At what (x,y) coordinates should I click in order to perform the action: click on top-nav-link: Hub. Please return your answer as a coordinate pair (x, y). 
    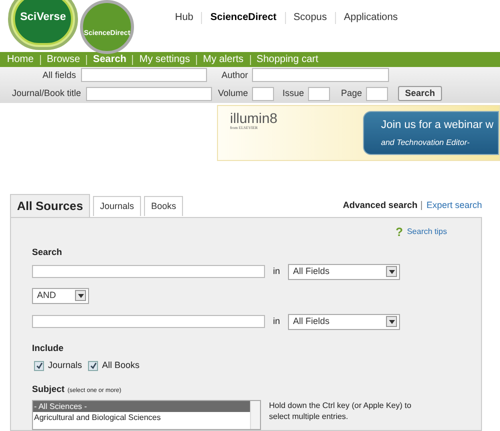
    Looking at the image, I should click on (184, 17).